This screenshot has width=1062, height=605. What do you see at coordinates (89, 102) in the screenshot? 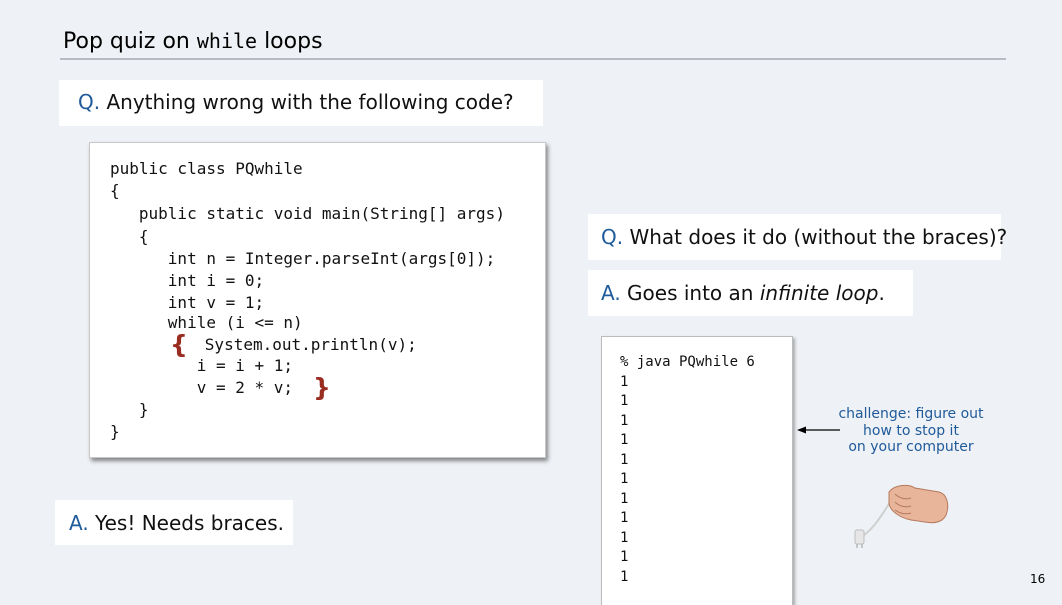
I see `question-1-tag: Q.` at bounding box center [89, 102].